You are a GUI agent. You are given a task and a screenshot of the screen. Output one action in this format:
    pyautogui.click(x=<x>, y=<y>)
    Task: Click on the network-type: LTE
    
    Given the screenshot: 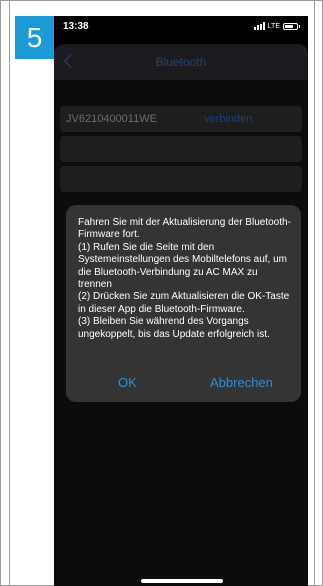 What is the action you would take?
    pyautogui.click(x=273, y=26)
    